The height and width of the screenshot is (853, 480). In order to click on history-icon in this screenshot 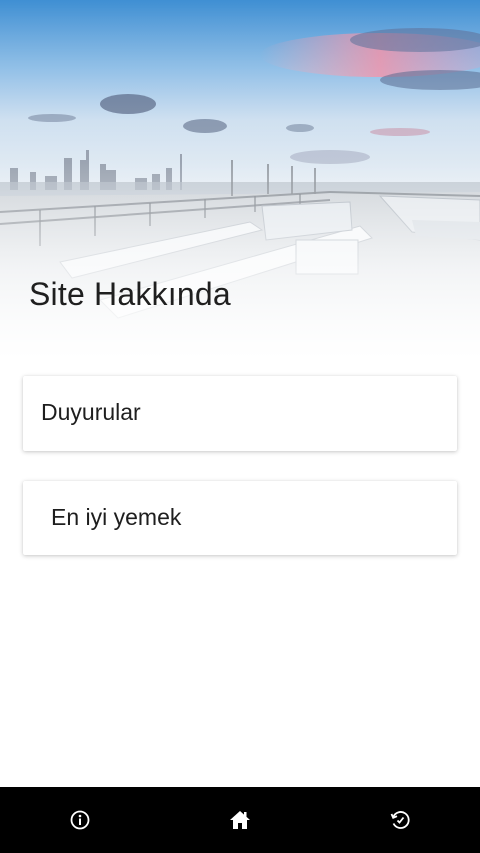, I will do `click(400, 820)`.